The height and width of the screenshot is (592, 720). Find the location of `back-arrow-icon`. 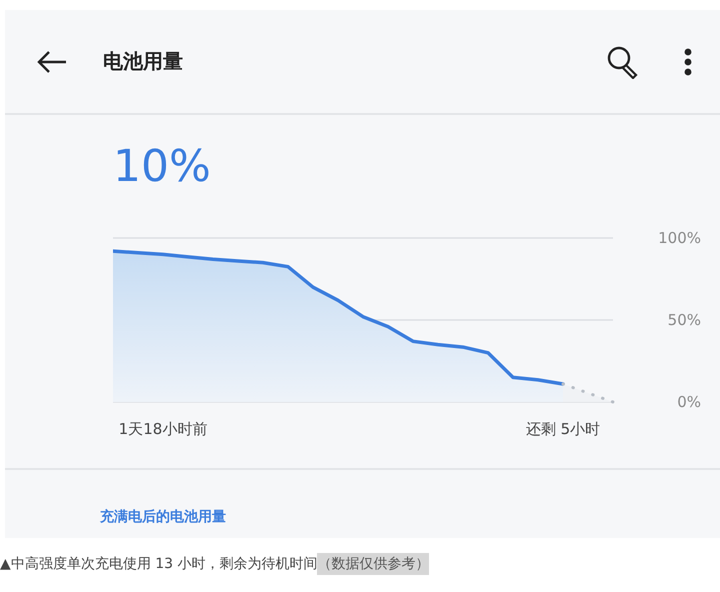

back-arrow-icon is located at coordinates (52, 62).